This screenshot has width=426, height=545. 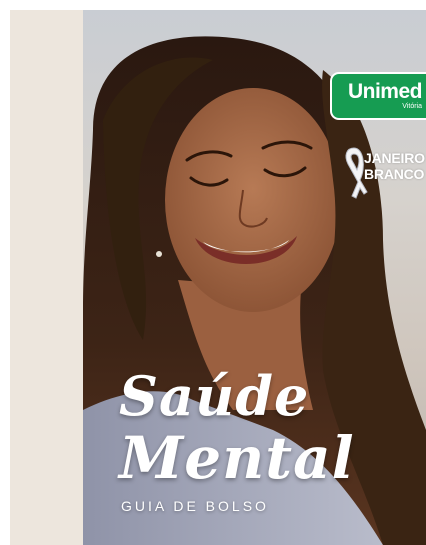 I want to click on brand-city: Vitória, so click(x=412, y=106).